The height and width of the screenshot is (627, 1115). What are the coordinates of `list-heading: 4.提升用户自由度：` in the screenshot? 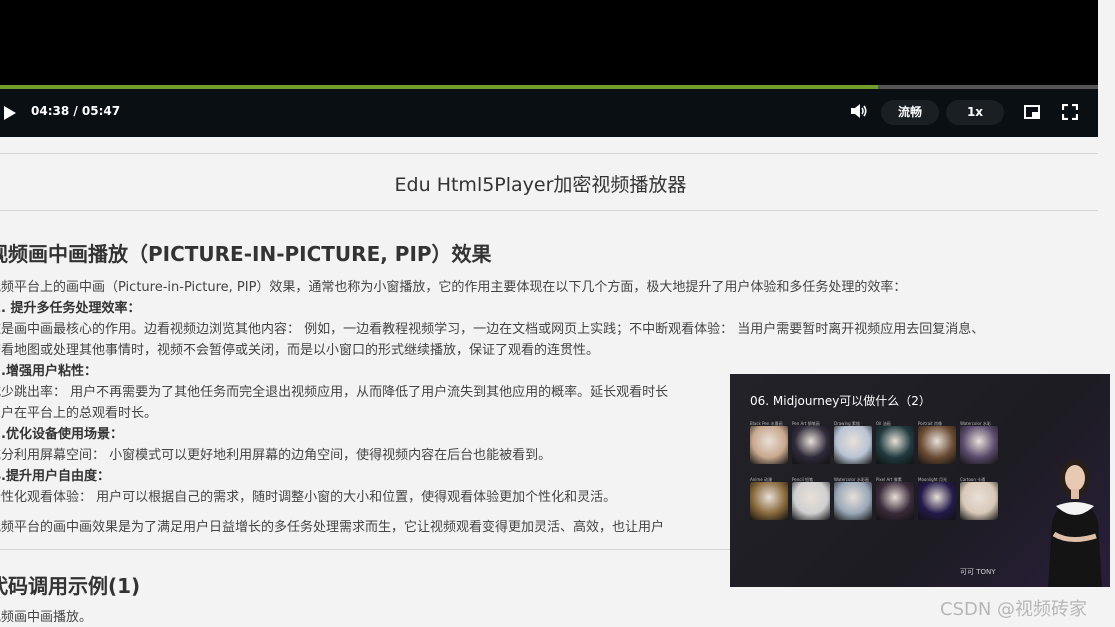 It's located at (55, 476).